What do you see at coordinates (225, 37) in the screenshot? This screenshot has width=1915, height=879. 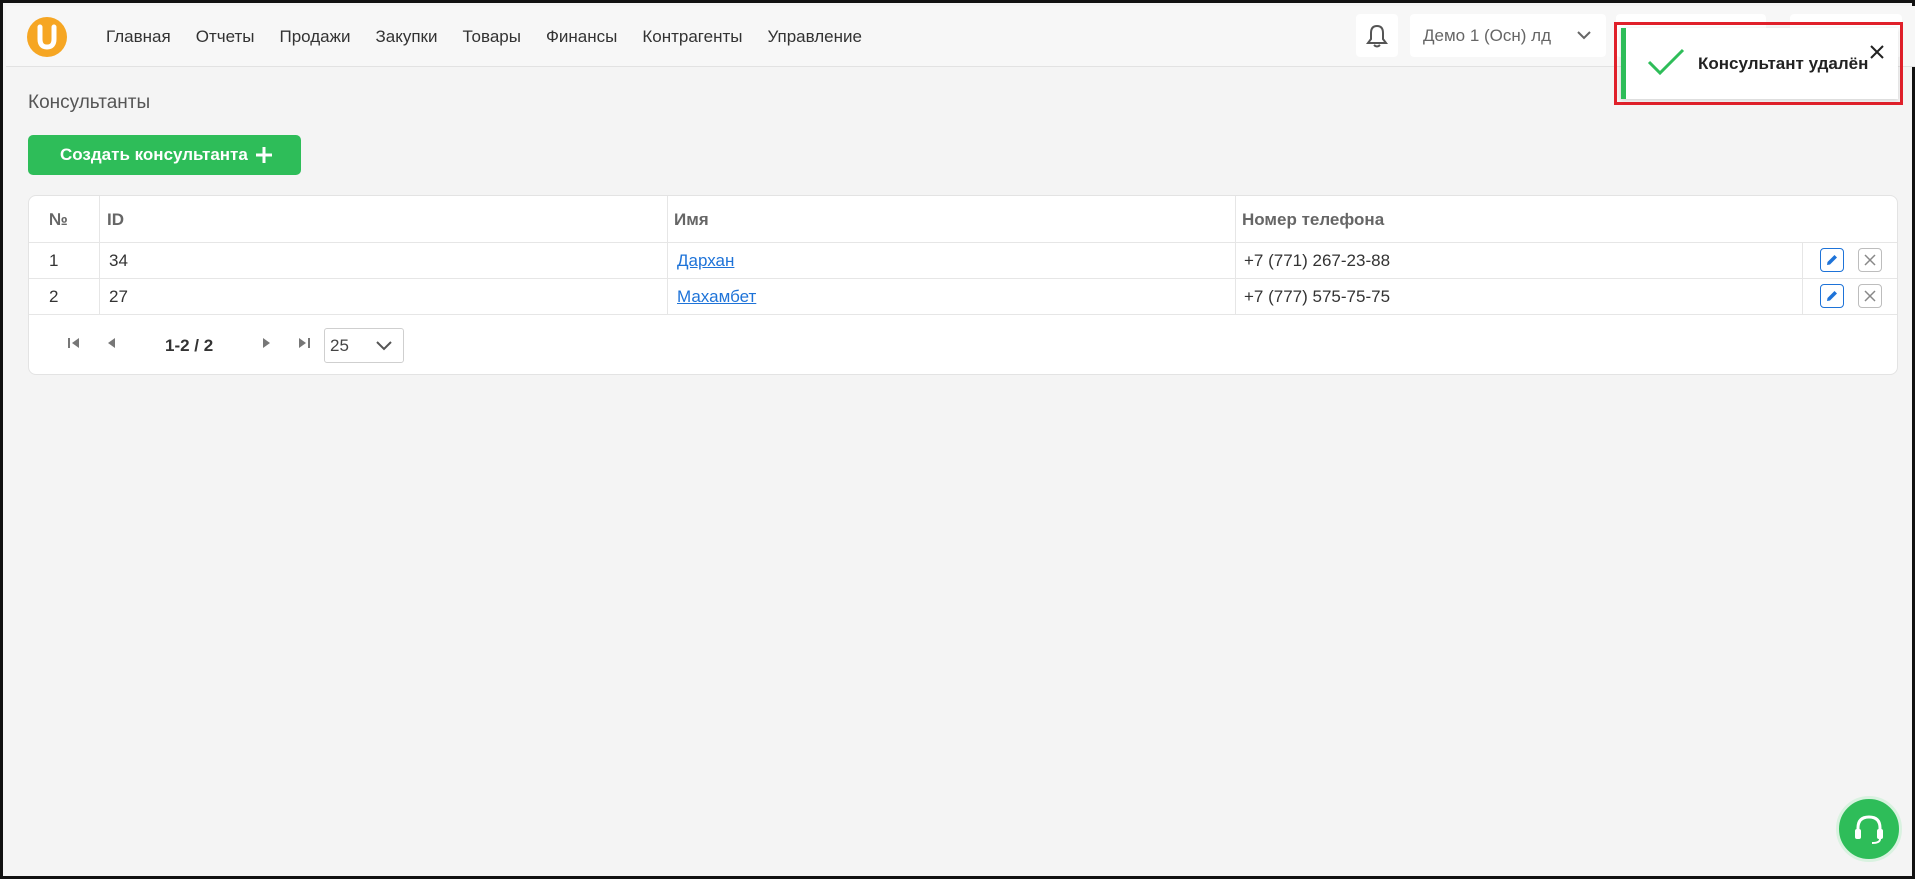 I see `nav-item-reports: Отчеты` at bounding box center [225, 37].